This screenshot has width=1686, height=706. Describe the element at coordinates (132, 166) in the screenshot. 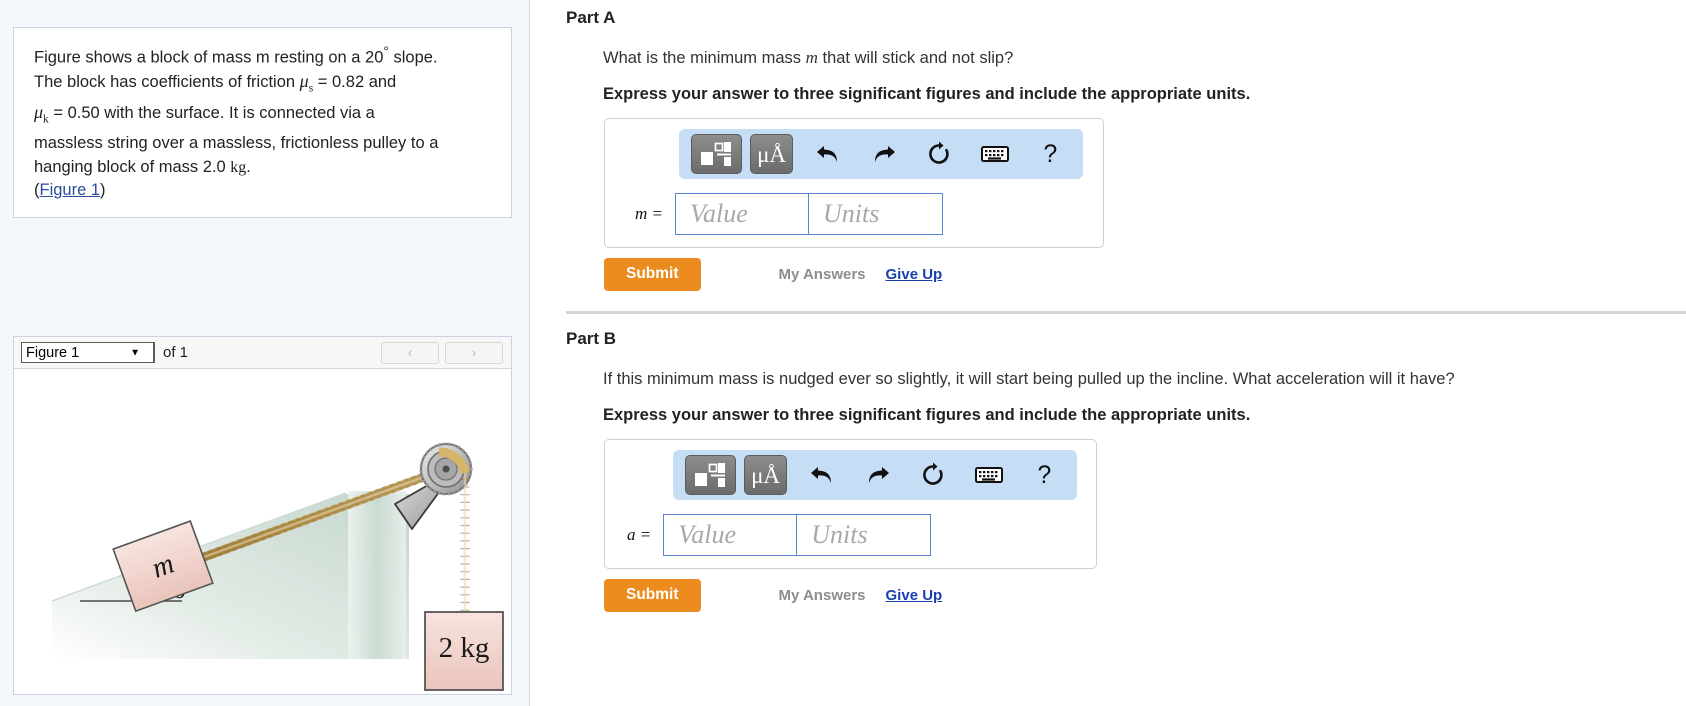

I see `problem-line-5a: hanging block of mass 2.0` at that location.